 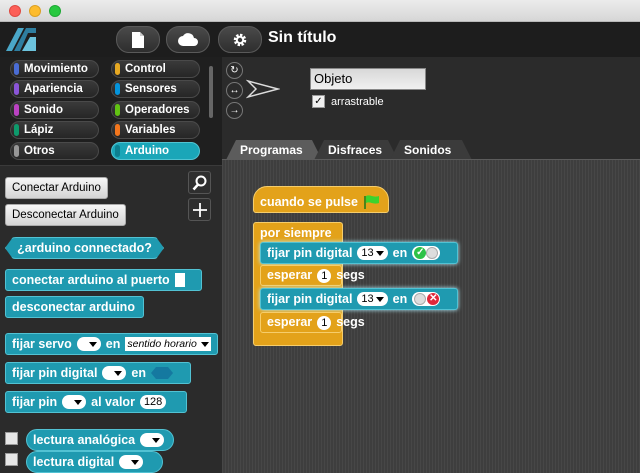 I want to click on false-toggle: ✕, so click(x=426, y=299).